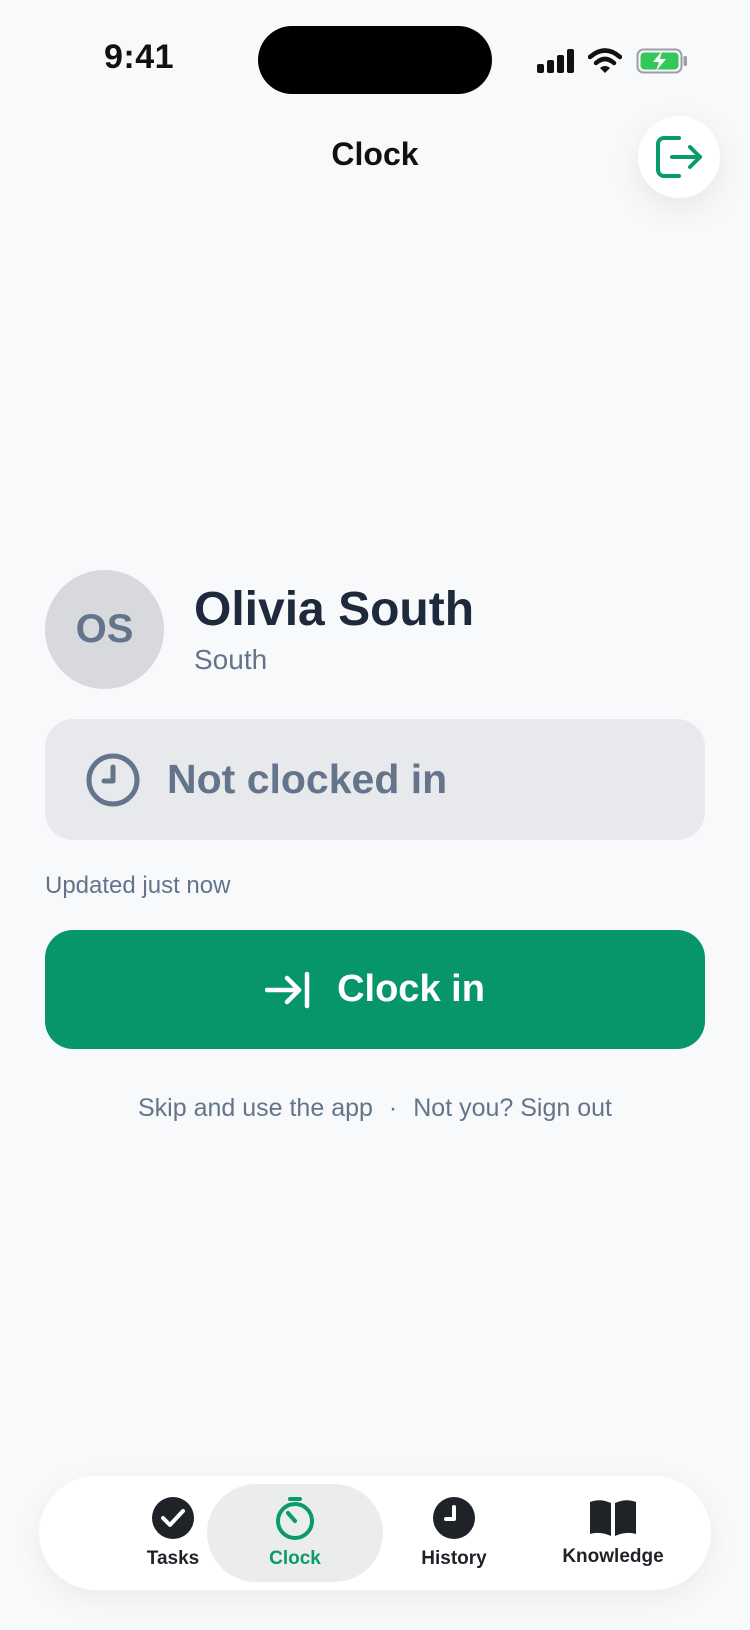  Describe the element at coordinates (661, 61) in the screenshot. I see `battery-charging-icon` at that location.